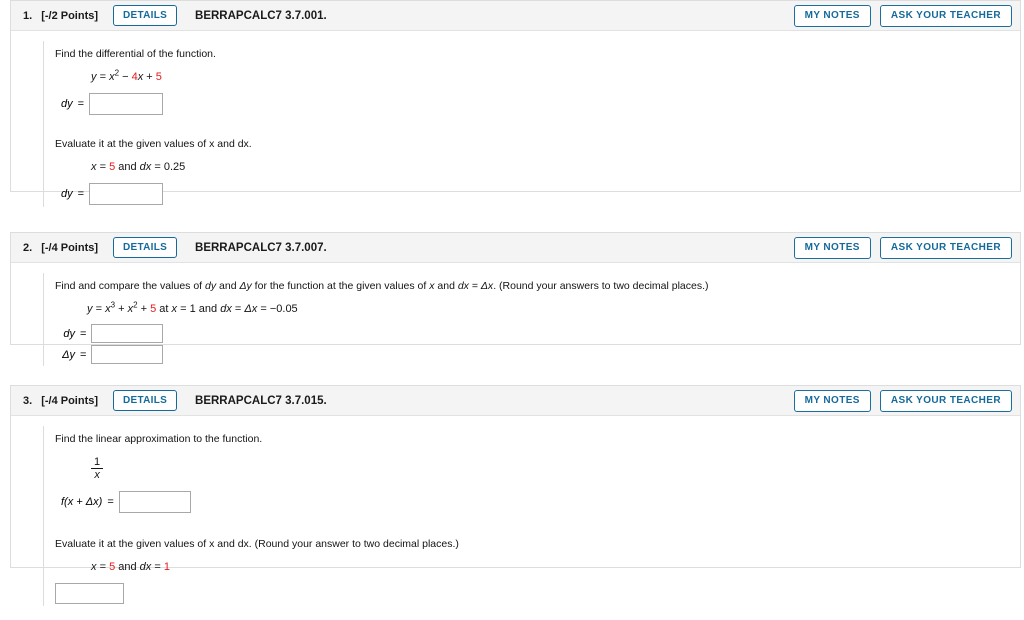  I want to click on equation-1-exp1: 2, so click(117, 73).